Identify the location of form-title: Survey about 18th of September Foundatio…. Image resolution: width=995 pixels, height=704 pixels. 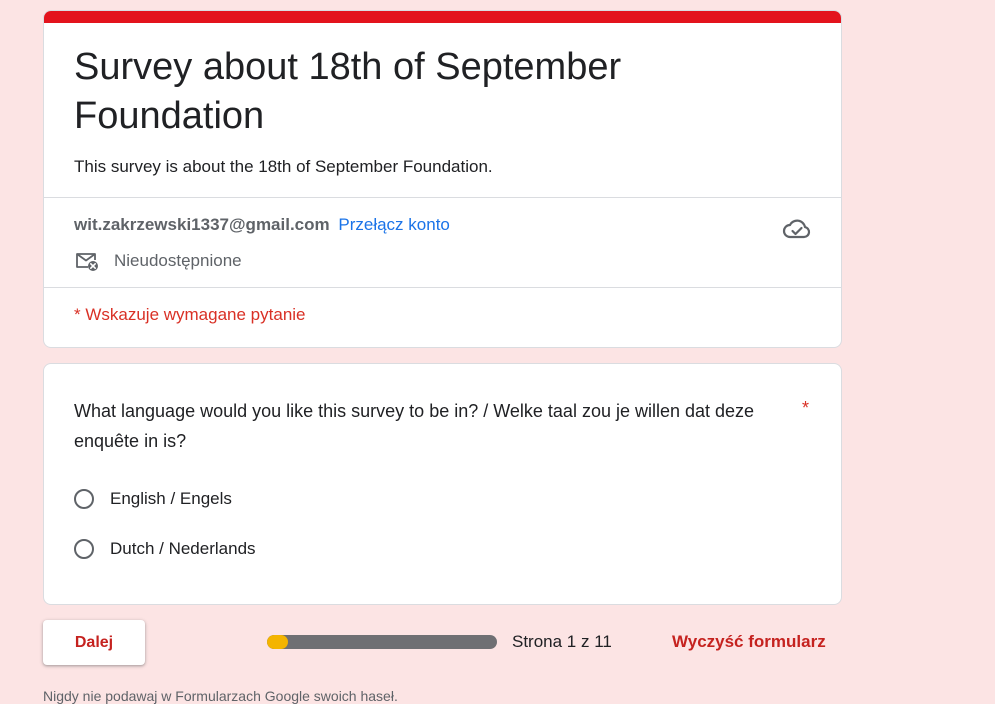
(348, 91).